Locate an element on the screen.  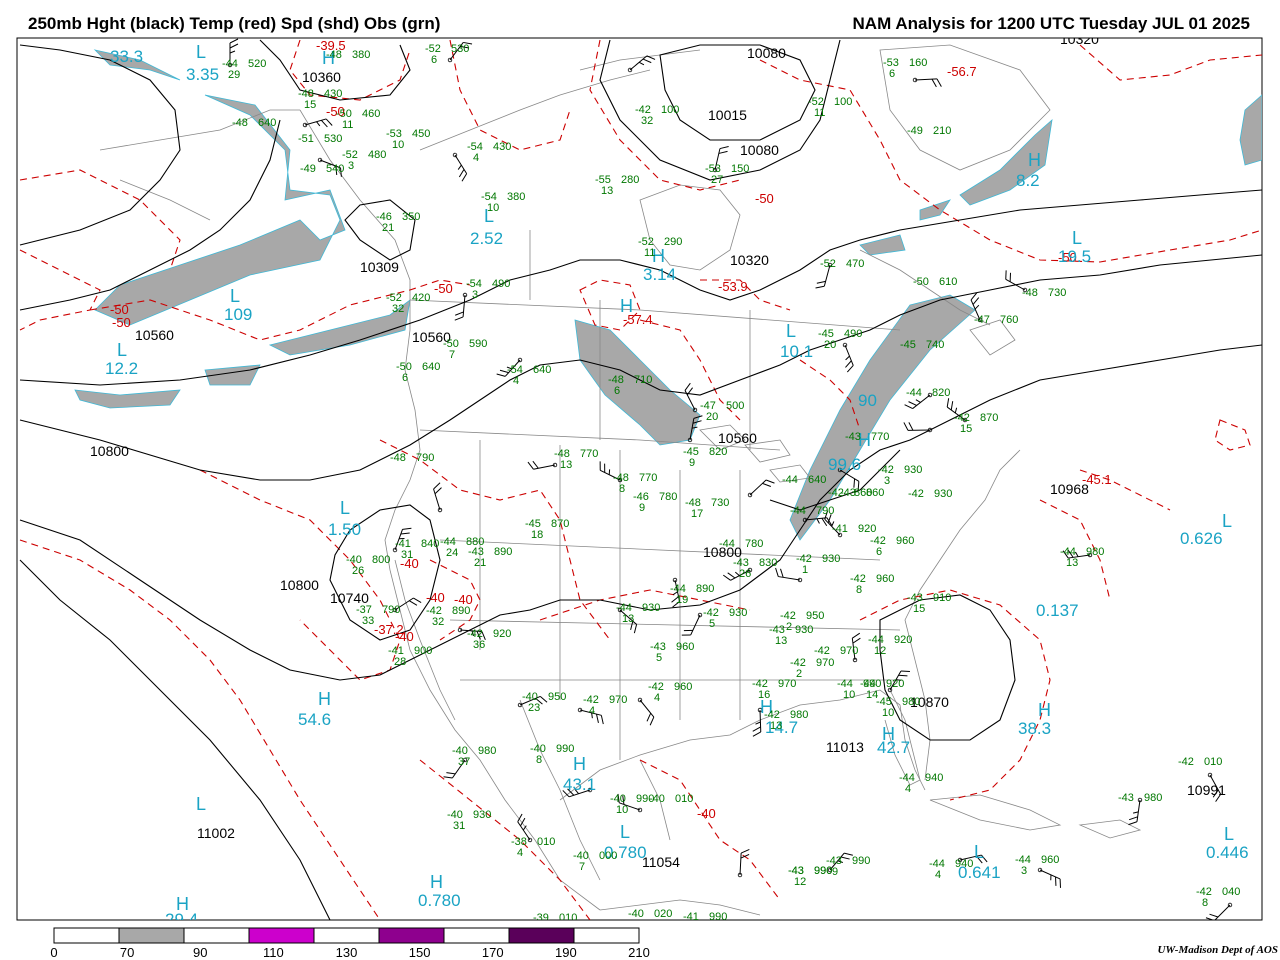
svg-text: -41 is located at coordinates (691, 917).